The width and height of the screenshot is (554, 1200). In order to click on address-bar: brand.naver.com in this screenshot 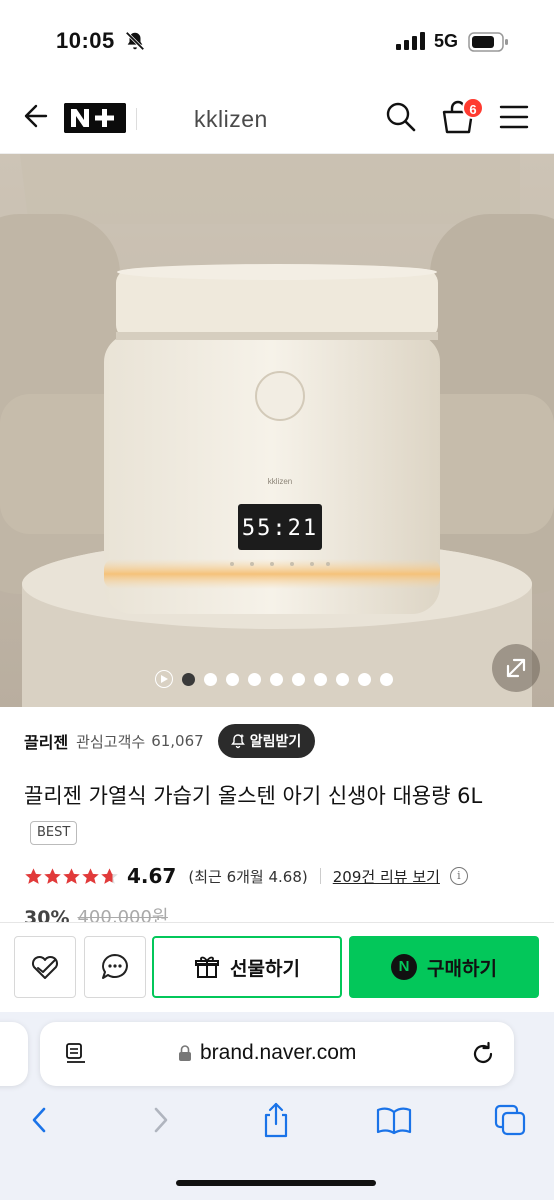, I will do `click(277, 1054)`.